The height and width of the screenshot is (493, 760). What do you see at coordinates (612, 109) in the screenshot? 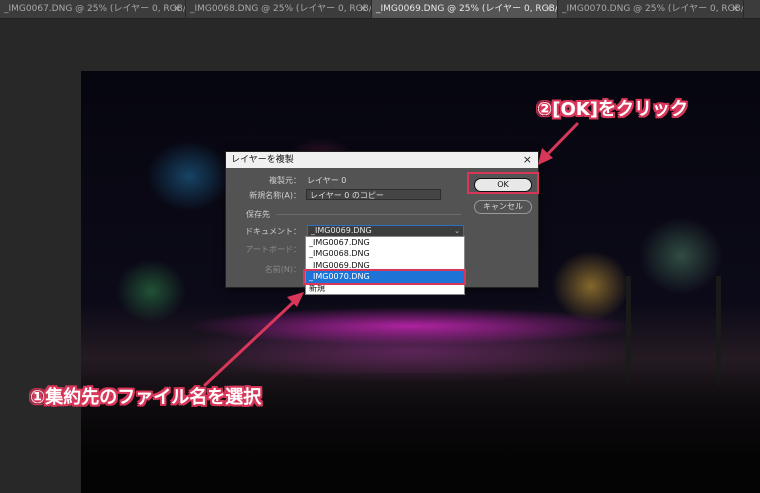
I see `annotation-step2: ②[OK]をクリック` at bounding box center [612, 109].